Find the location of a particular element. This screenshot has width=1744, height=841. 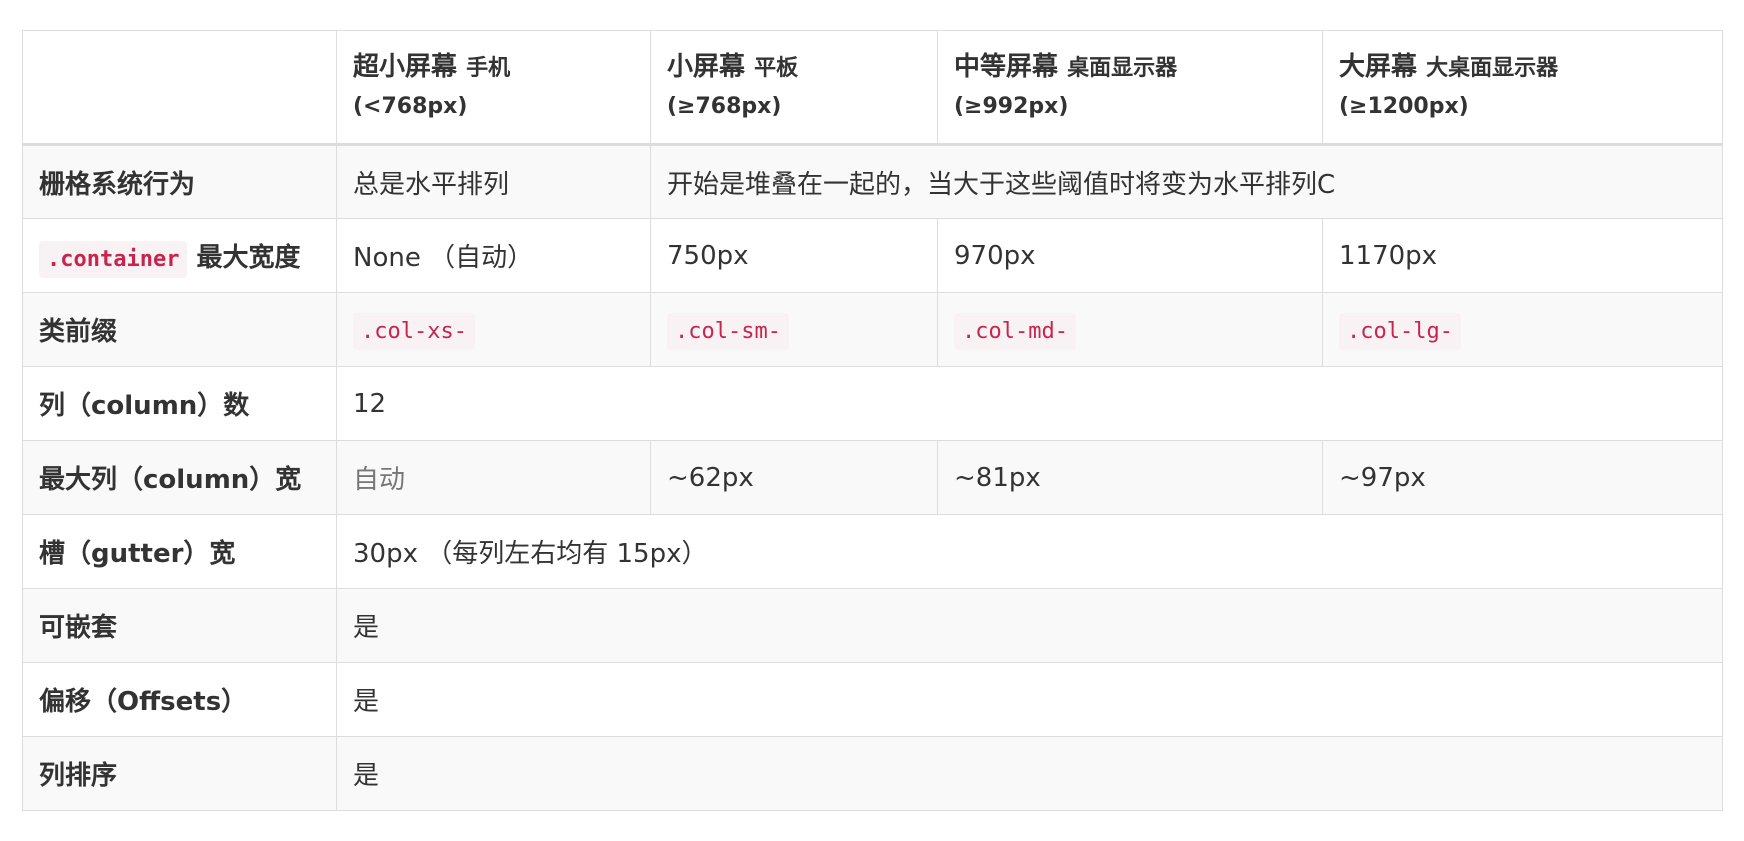

class-prefix-sm: .col-sm- is located at coordinates (728, 331).